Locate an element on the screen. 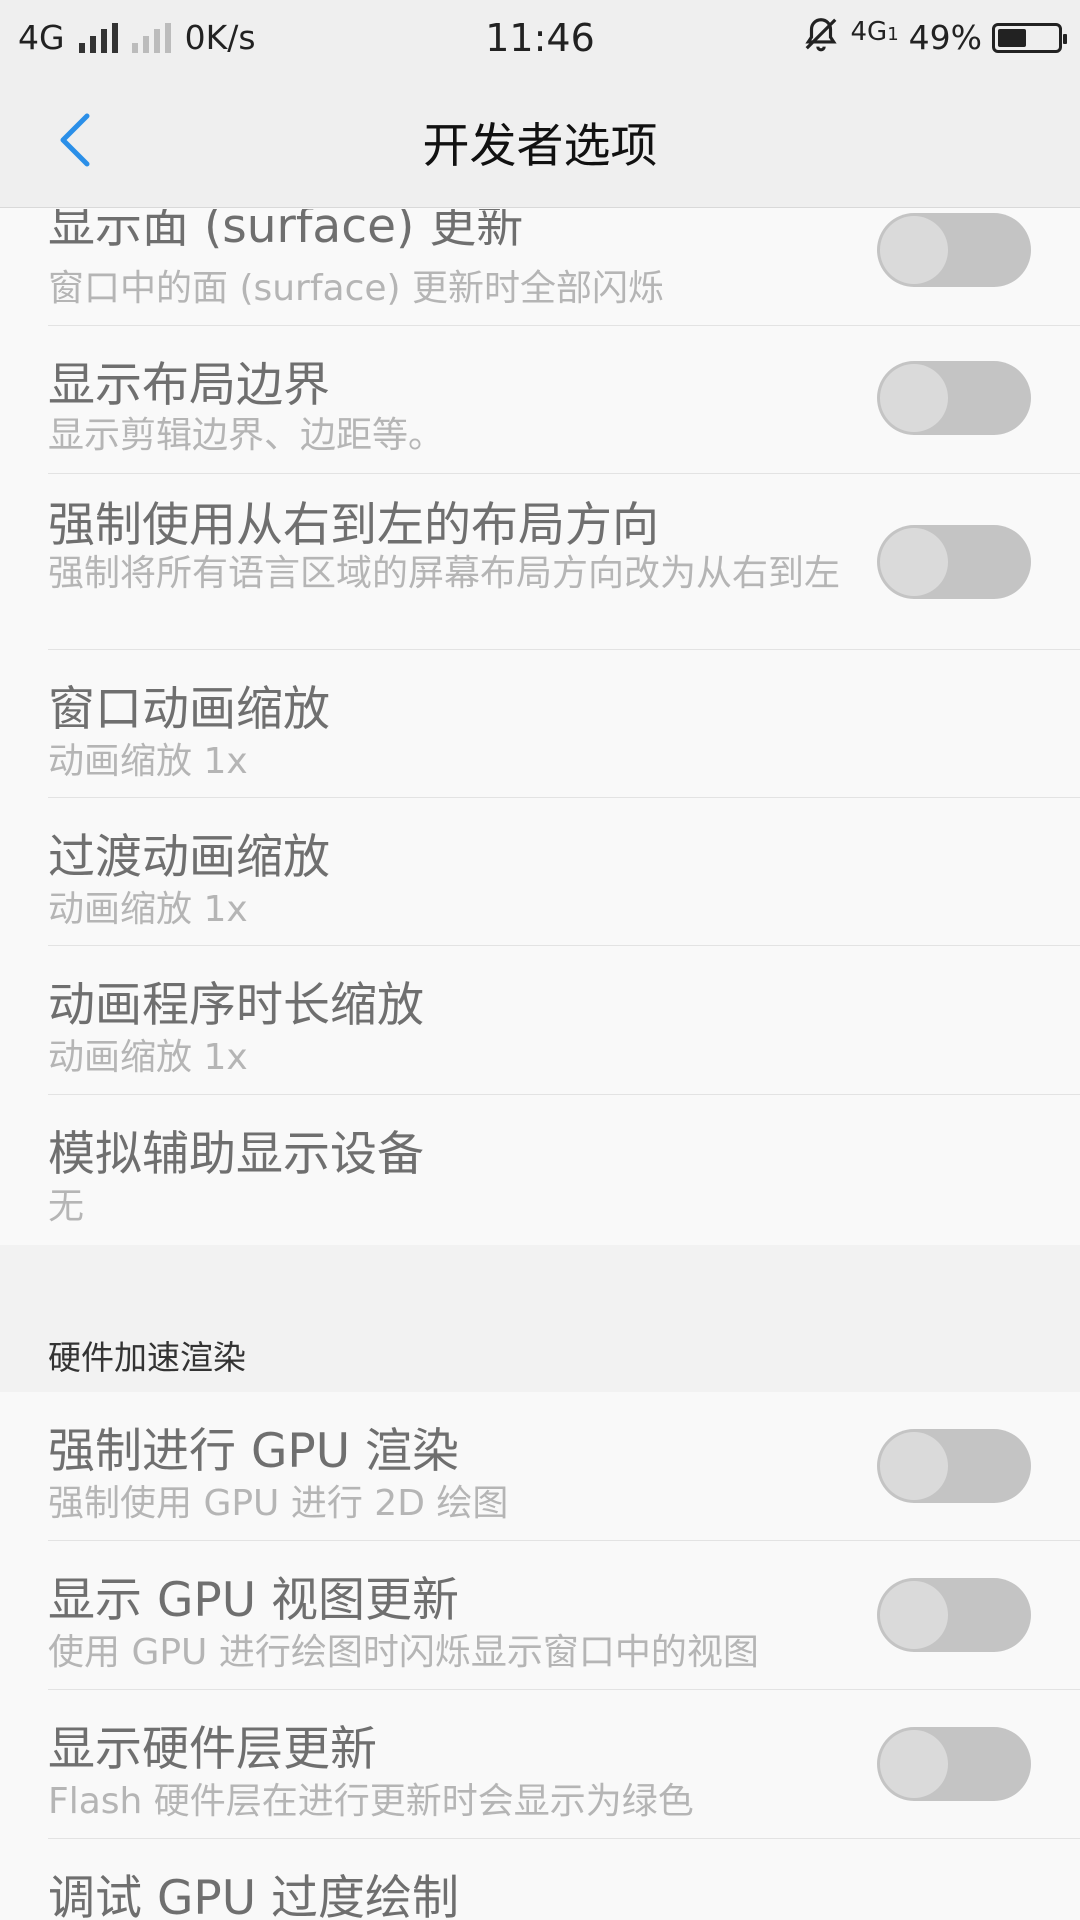 Image resolution: width=1080 pixels, height=1920 pixels. network-type-2: 4G1 is located at coordinates (874, 31).